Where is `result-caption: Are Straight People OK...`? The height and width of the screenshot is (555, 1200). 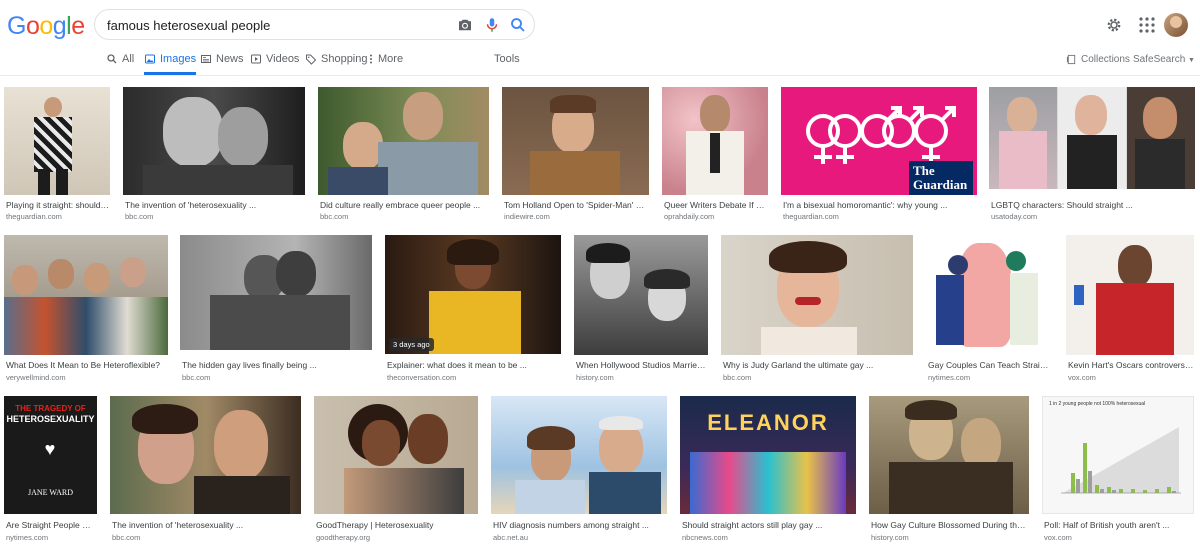
result-caption: Are Straight People OK... is located at coordinates (51, 525).